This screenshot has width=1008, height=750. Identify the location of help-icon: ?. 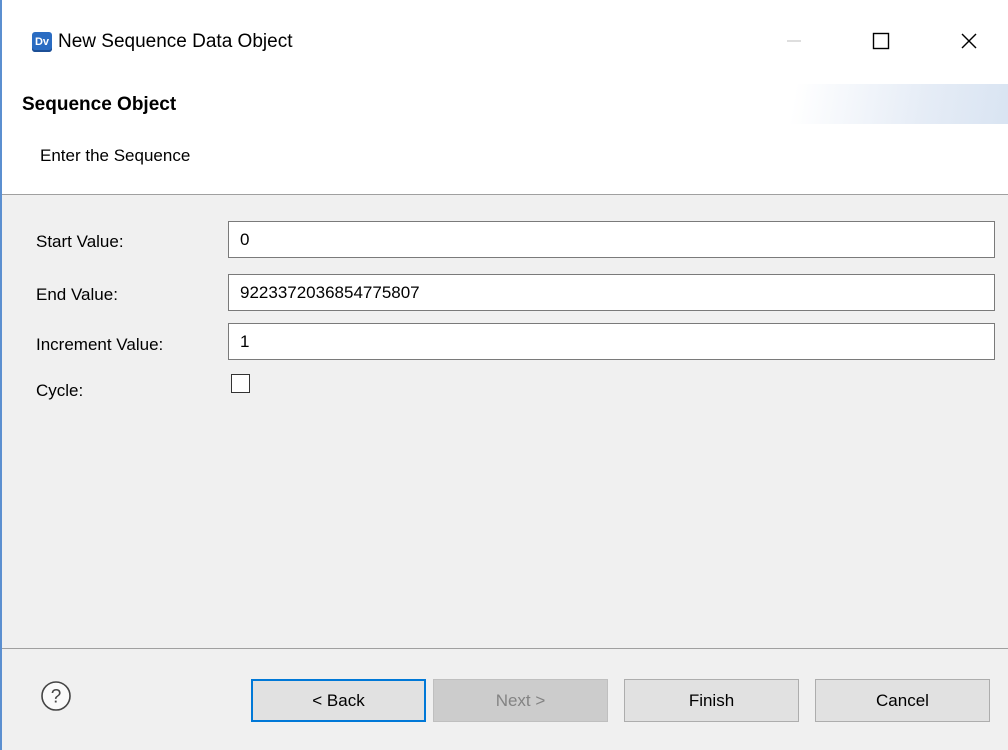
(56, 696).